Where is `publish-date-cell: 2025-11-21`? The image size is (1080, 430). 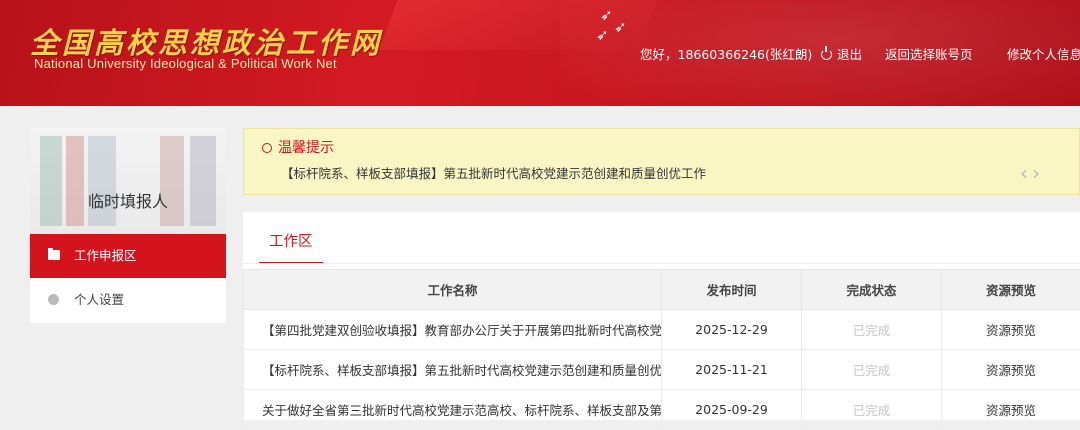 publish-date-cell: 2025-11-21 is located at coordinates (732, 370).